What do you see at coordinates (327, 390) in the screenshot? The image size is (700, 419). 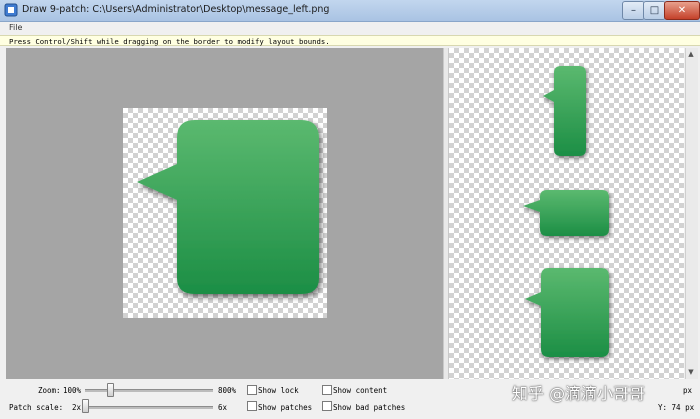 I see `show-content-checkbox` at bounding box center [327, 390].